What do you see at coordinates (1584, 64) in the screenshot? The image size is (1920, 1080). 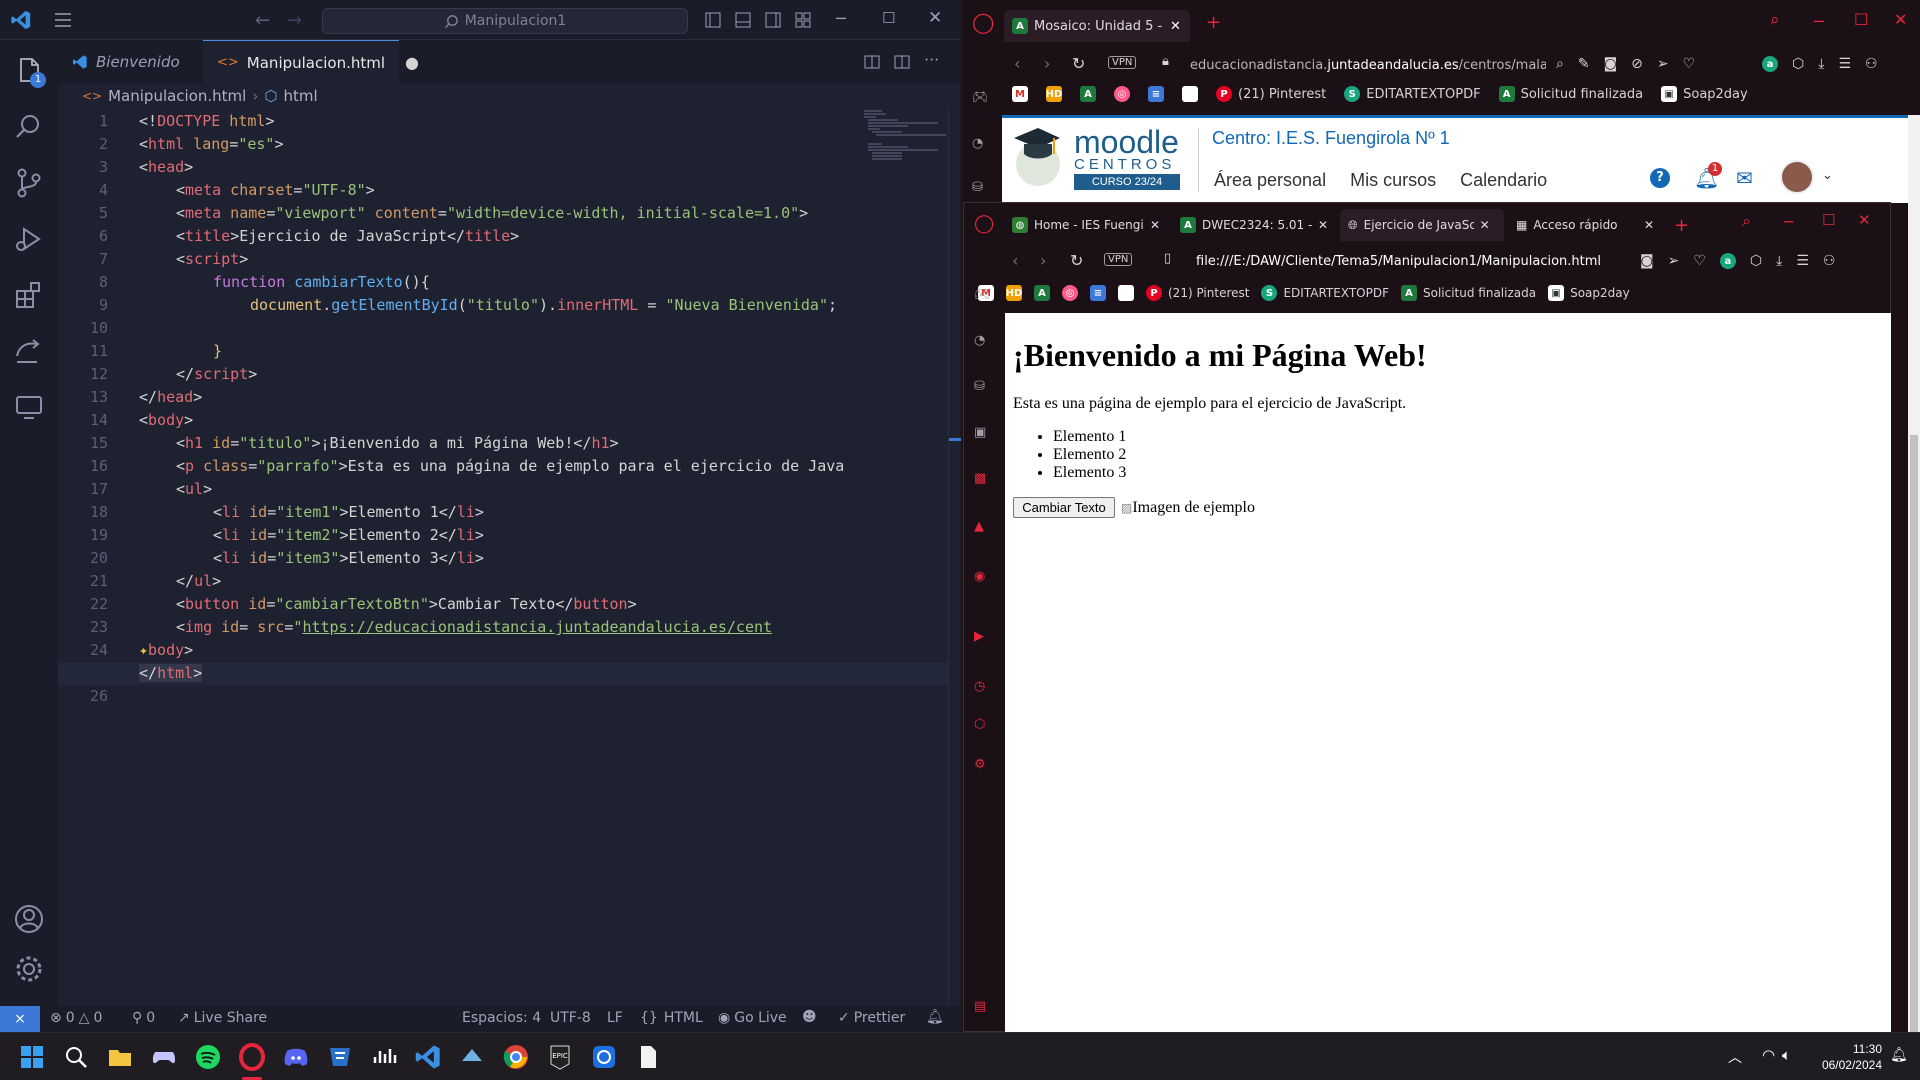 I see `edit-icon: ✎` at bounding box center [1584, 64].